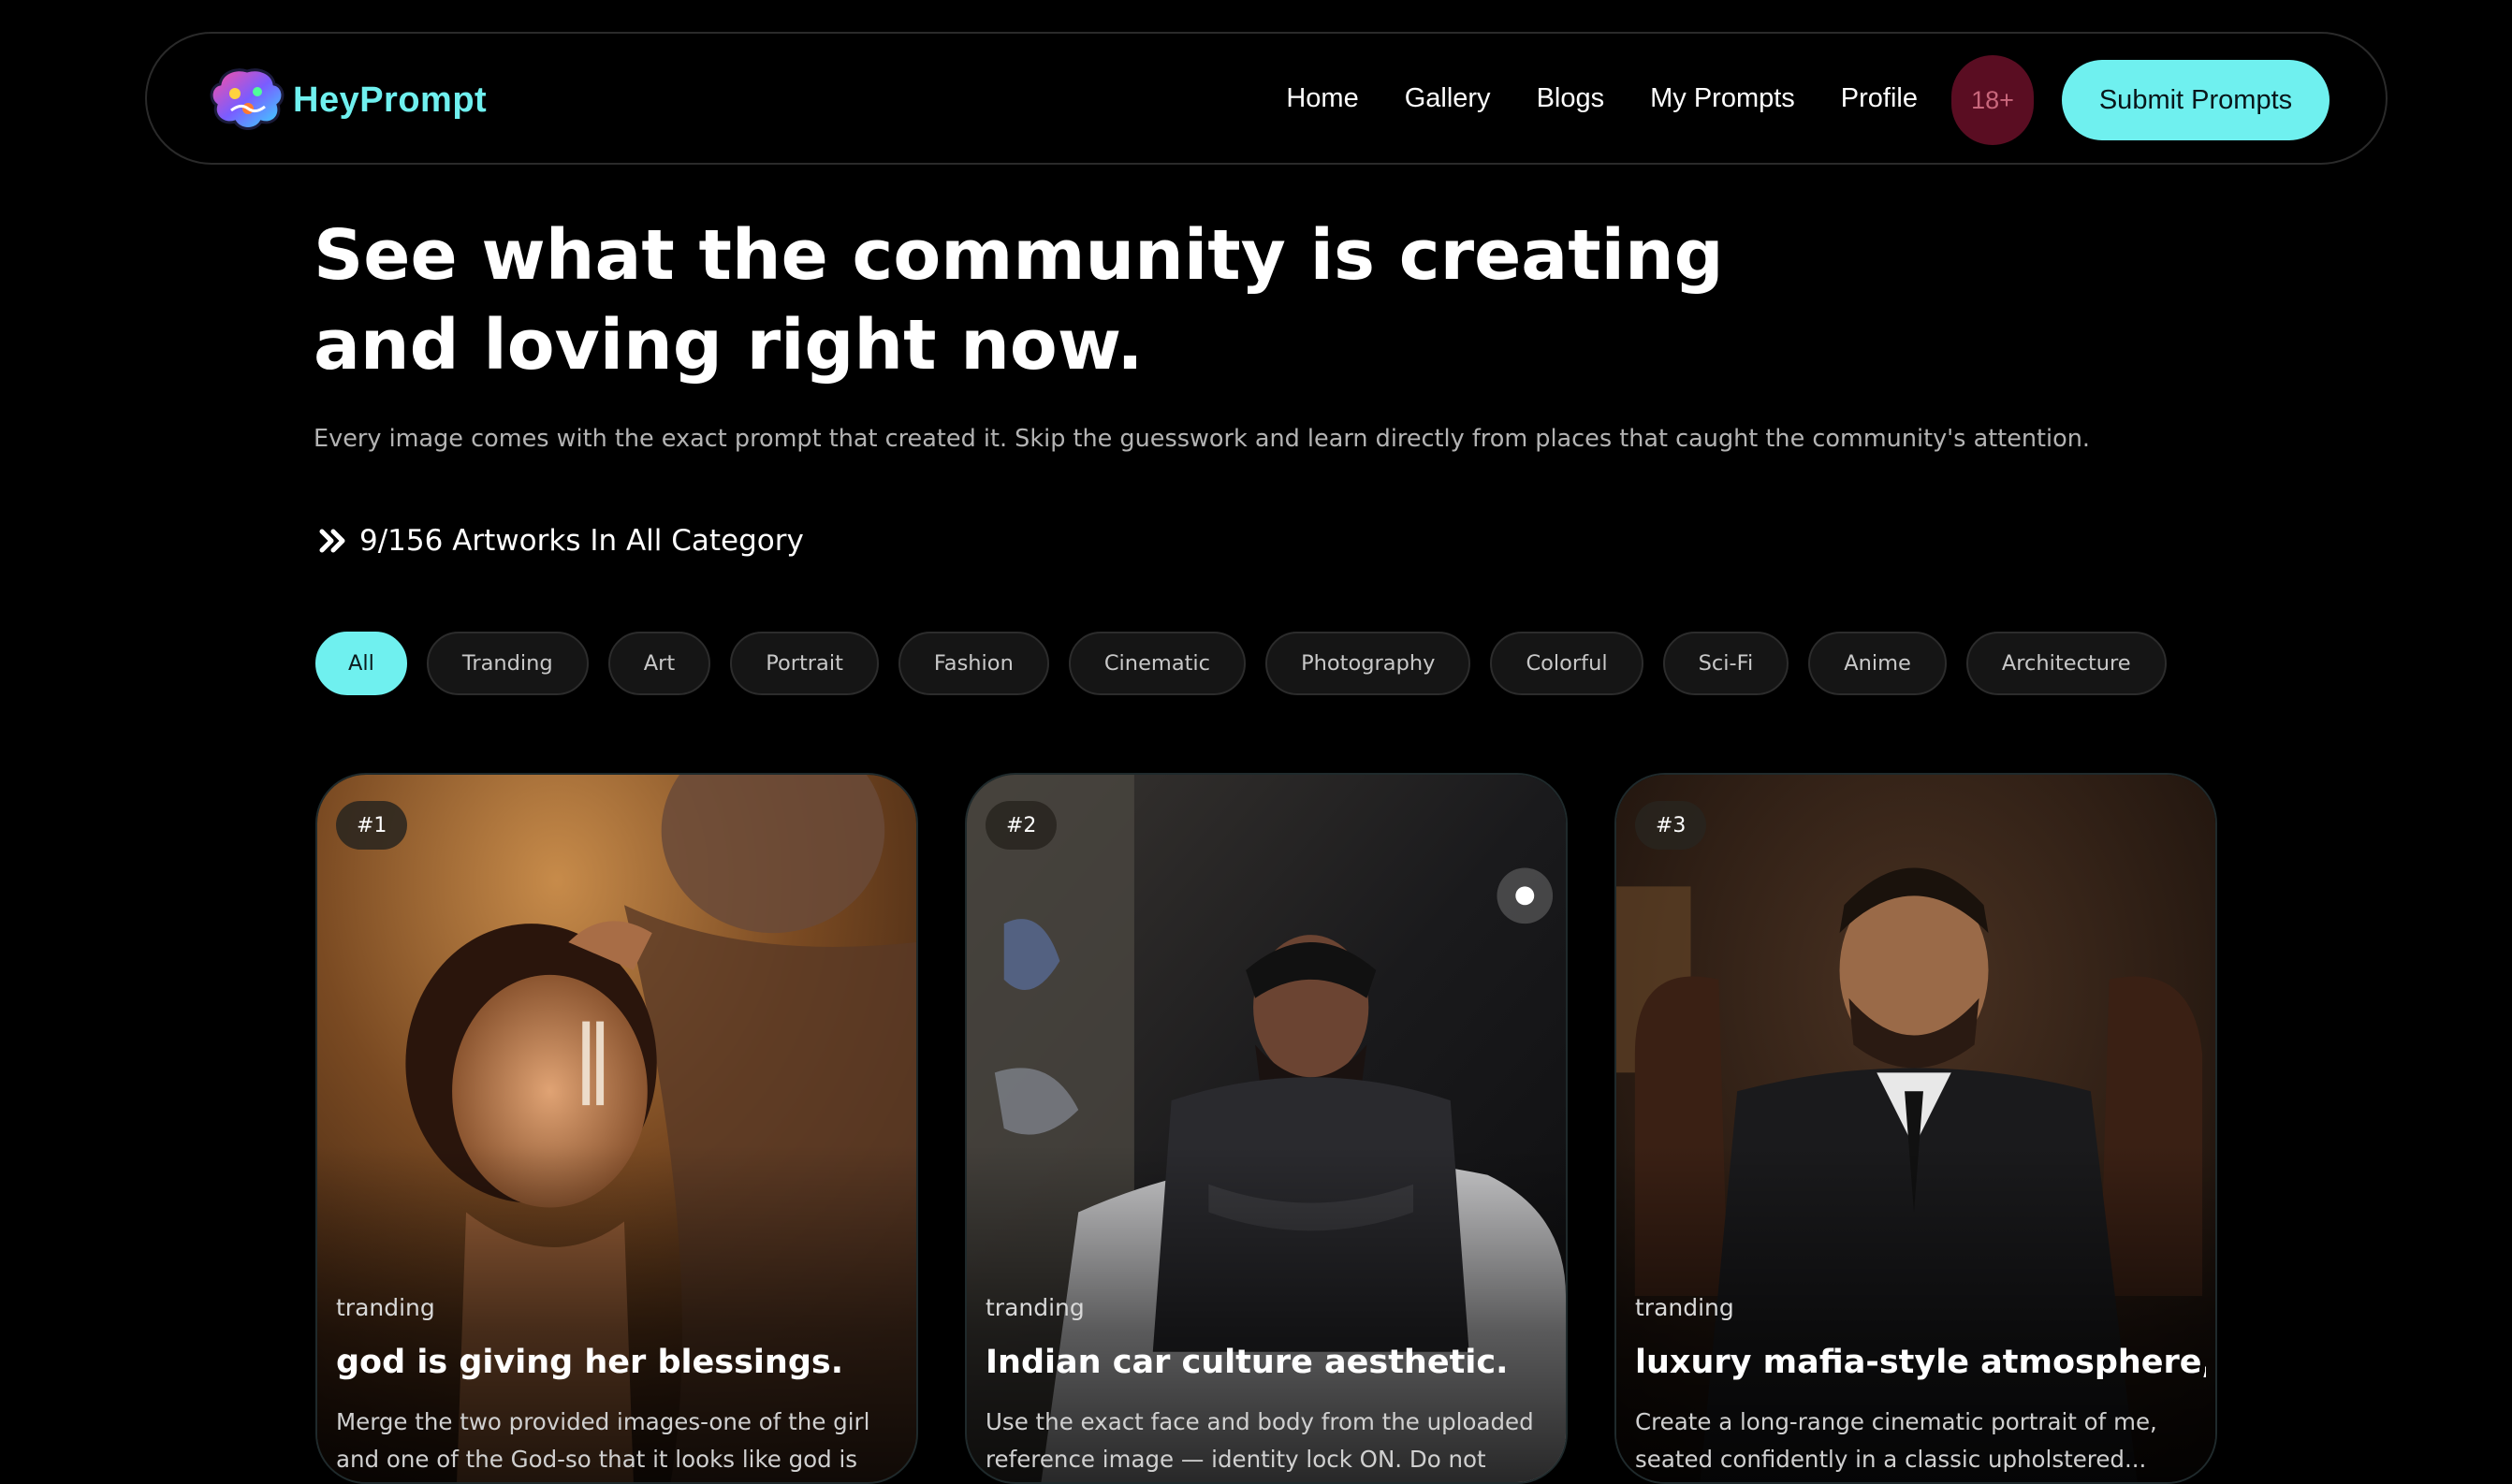 This screenshot has height=1484, width=2512. What do you see at coordinates (659, 663) in the screenshot?
I see `category-art: Art` at bounding box center [659, 663].